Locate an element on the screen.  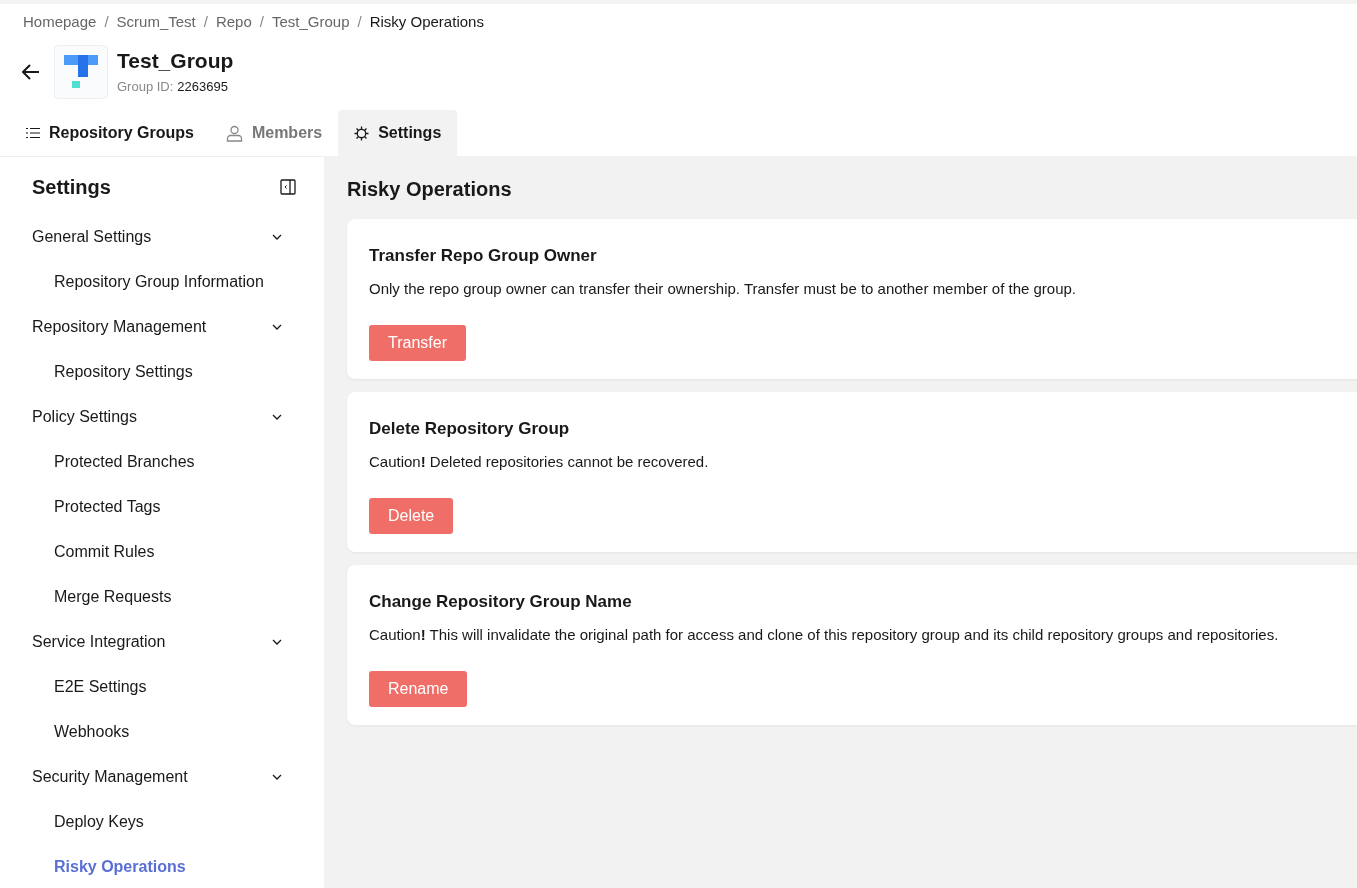
group-id-value: 2263695 is located at coordinates (202, 87).